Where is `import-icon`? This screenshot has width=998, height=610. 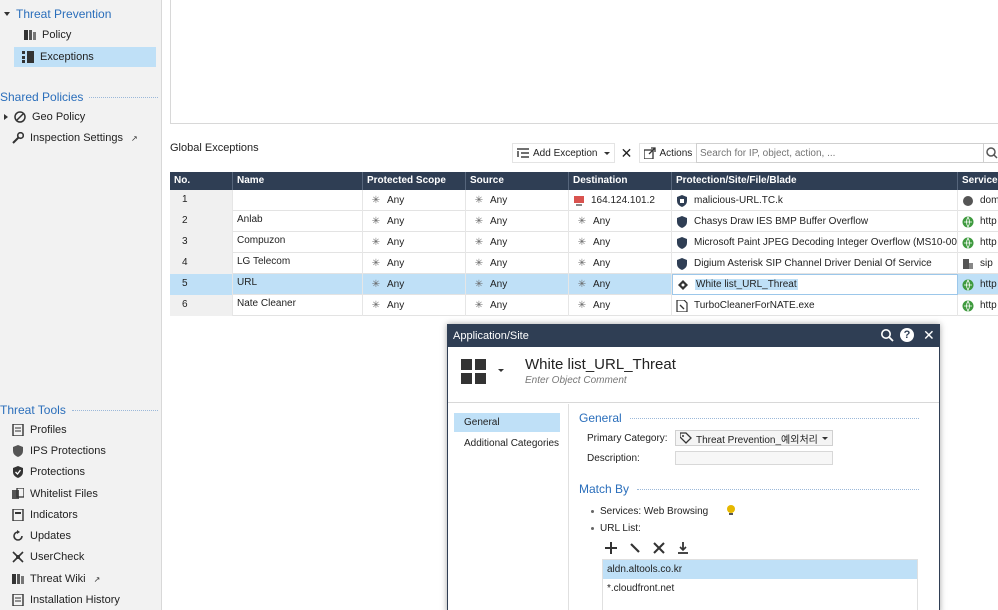
import-icon is located at coordinates (683, 548).